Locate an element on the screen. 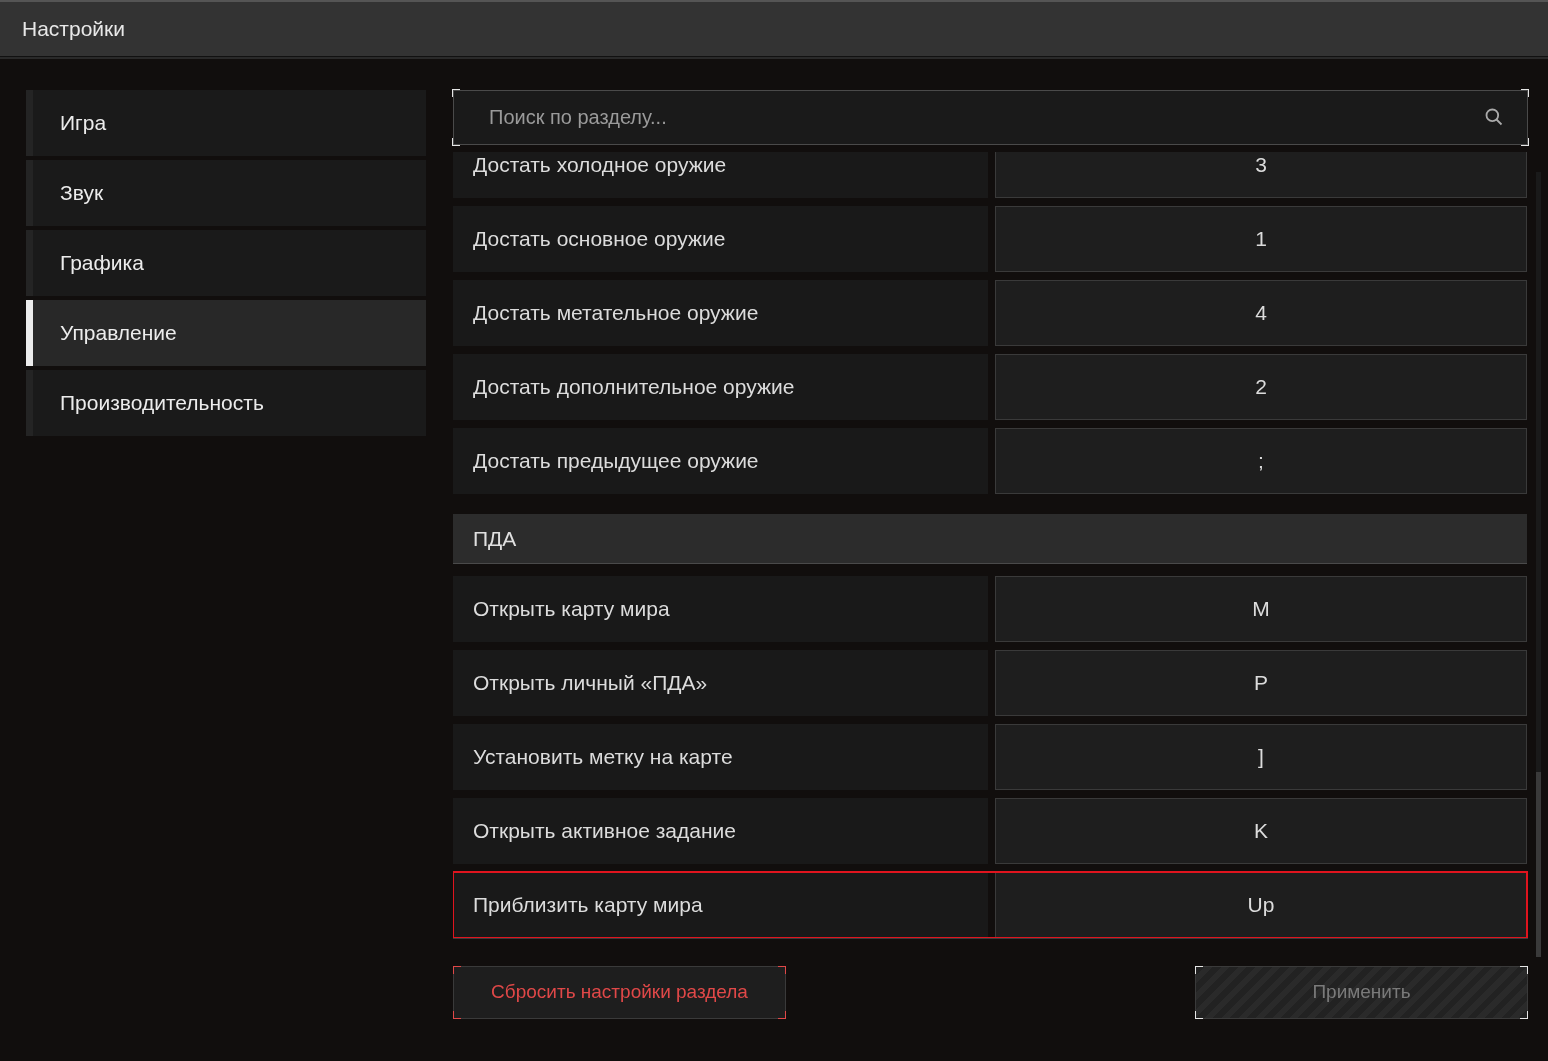 This screenshot has height=1061, width=1548. key-binding-button: M is located at coordinates (1261, 609).